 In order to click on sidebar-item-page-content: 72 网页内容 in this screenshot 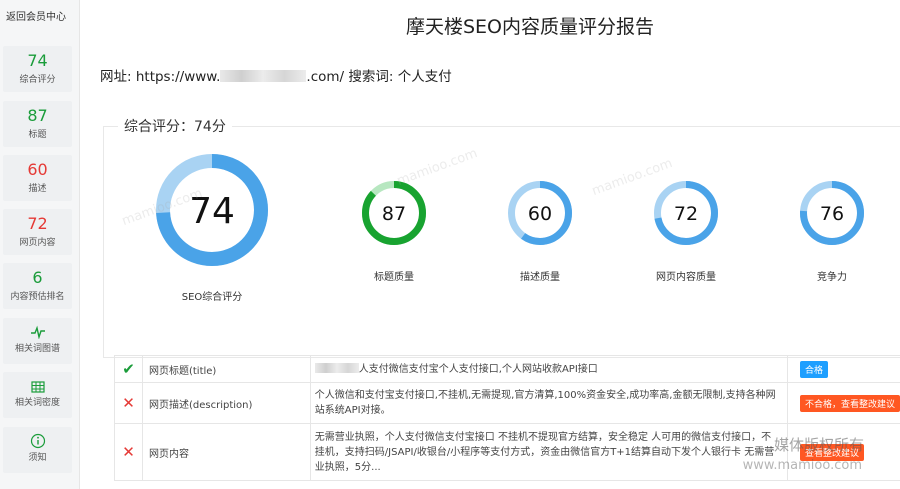, I will do `click(37, 232)`.